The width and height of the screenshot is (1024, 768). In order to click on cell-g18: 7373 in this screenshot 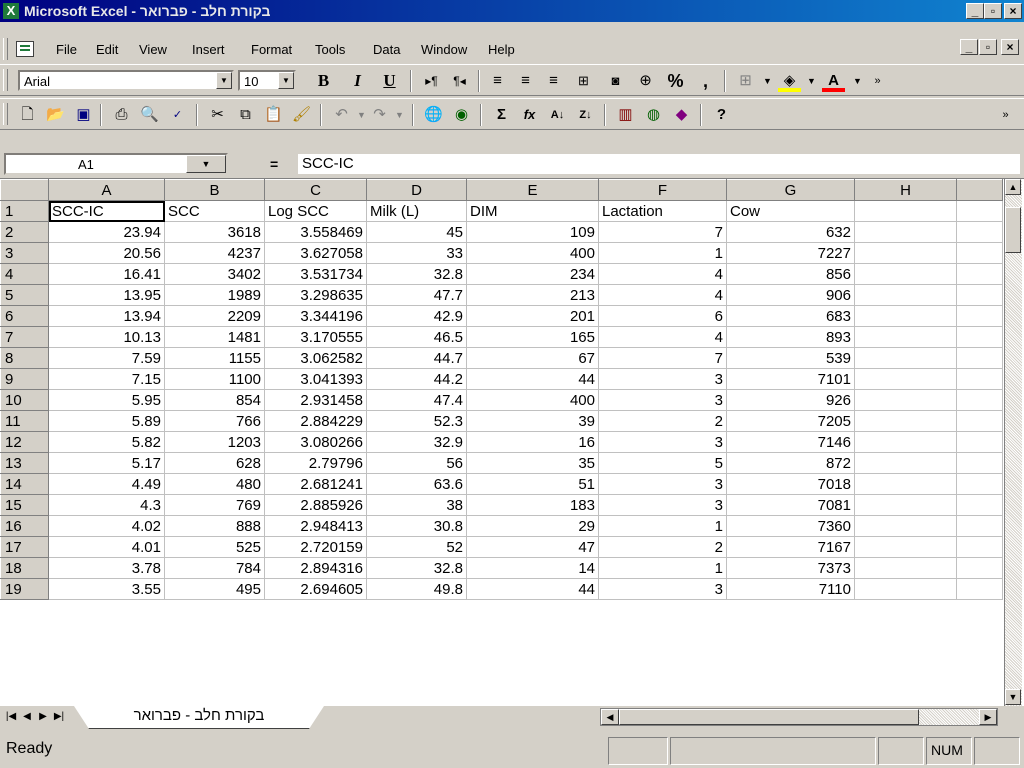, I will do `click(790, 568)`.